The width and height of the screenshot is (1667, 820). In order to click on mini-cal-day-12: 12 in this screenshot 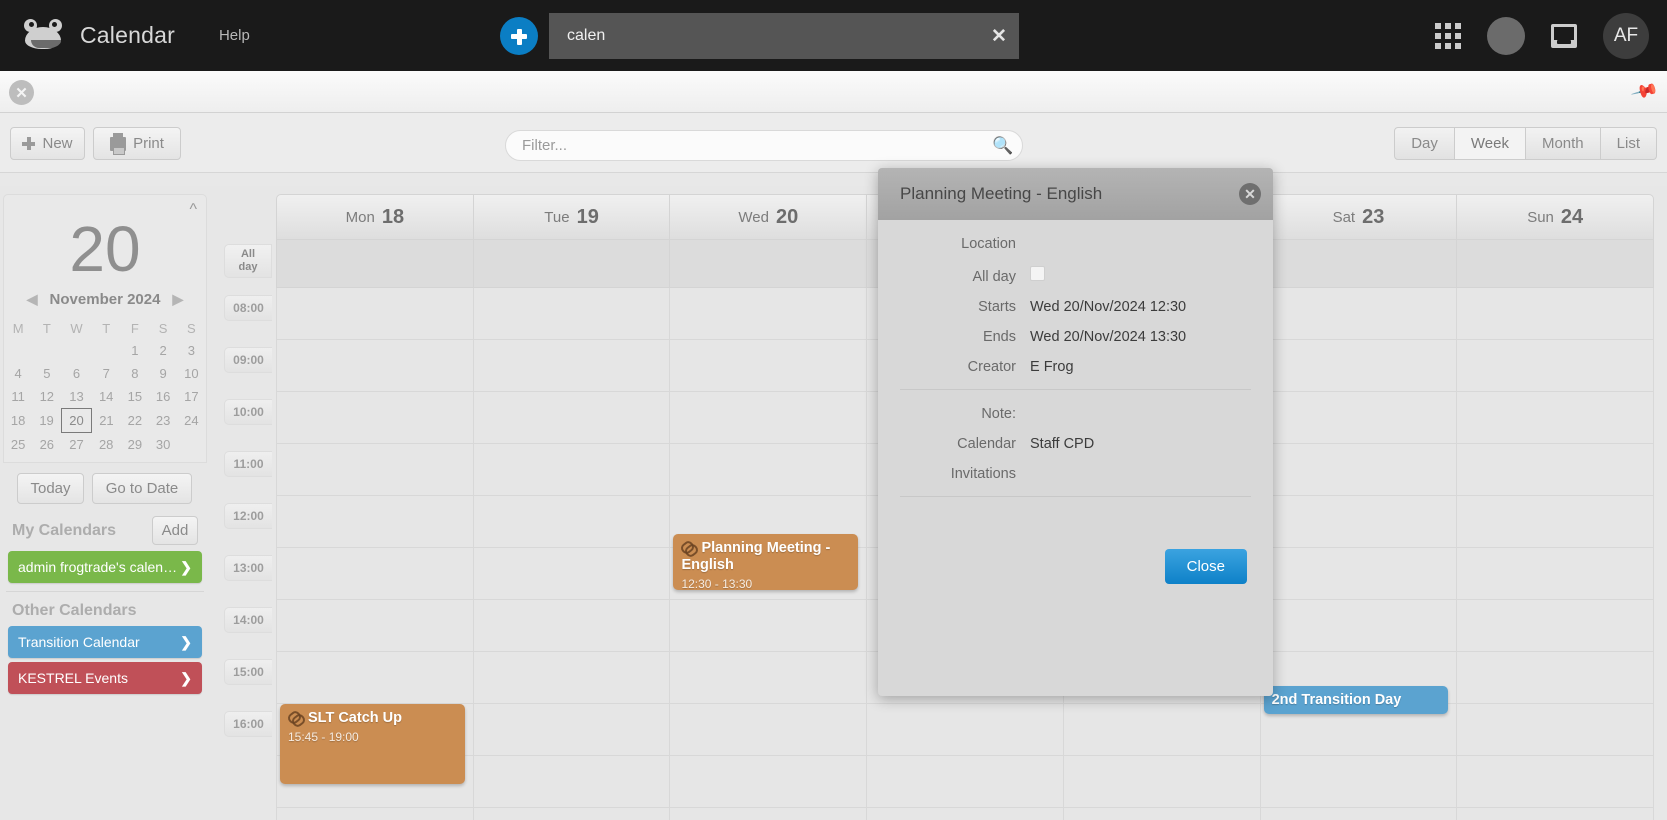, I will do `click(46, 397)`.